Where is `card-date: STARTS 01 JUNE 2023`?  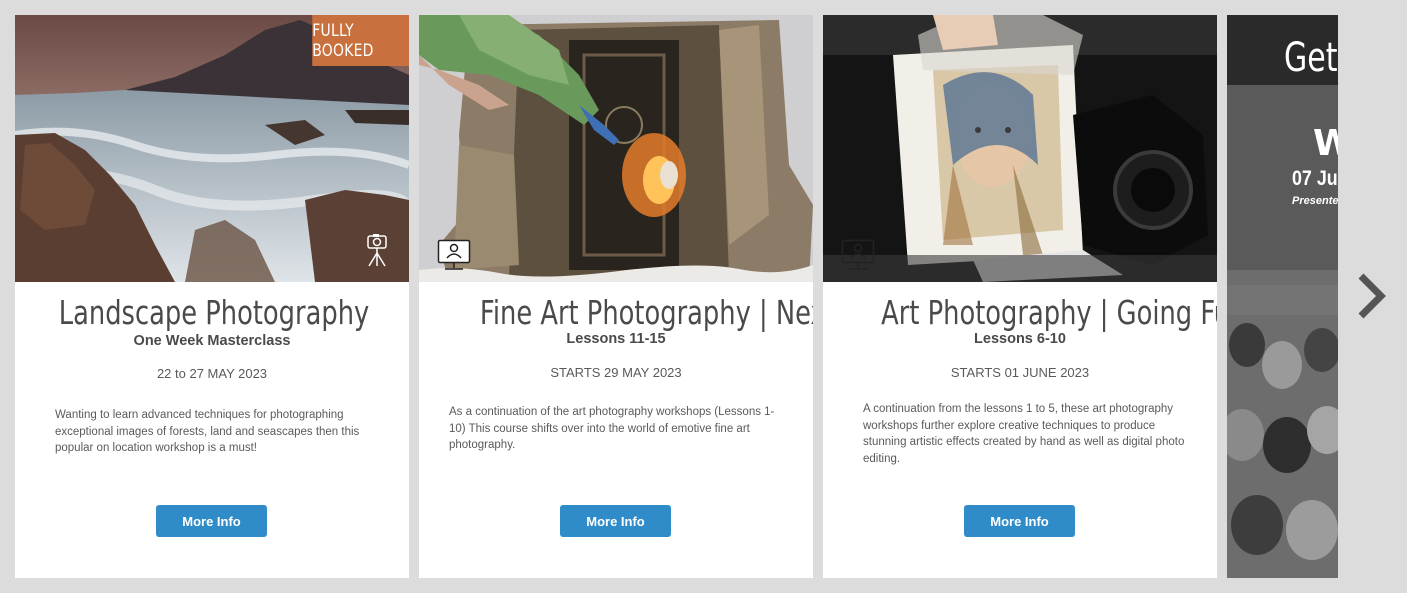 card-date: STARTS 01 JUNE 2023 is located at coordinates (1020, 372).